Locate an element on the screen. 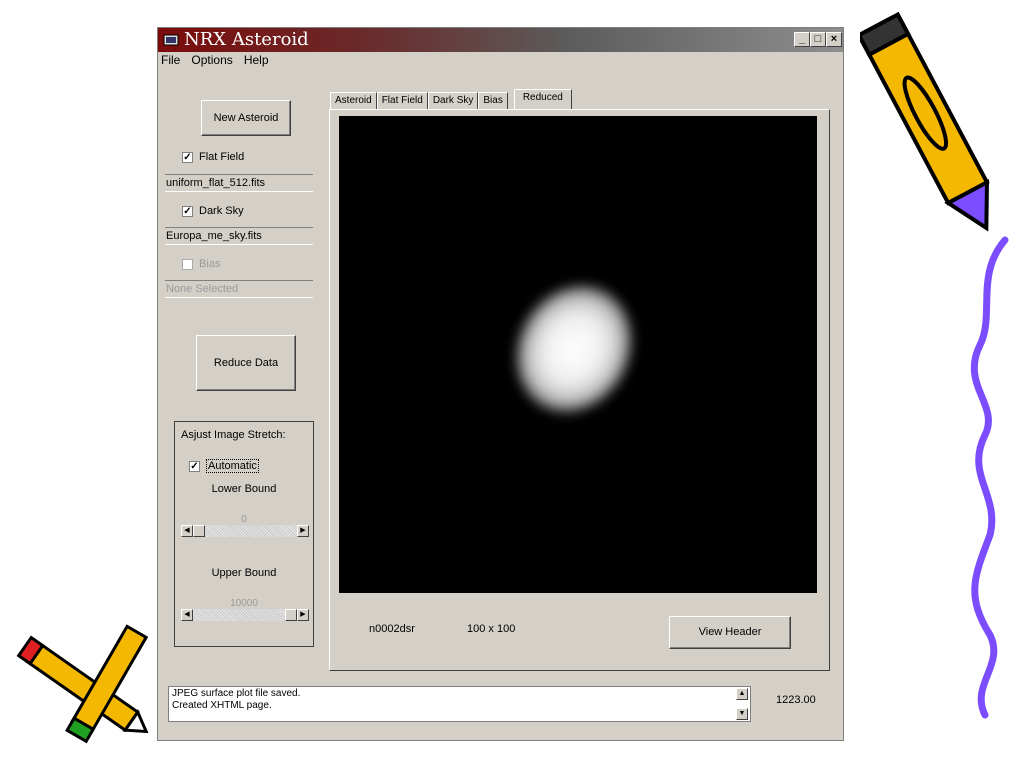  menu-file: File is located at coordinates (170, 60).